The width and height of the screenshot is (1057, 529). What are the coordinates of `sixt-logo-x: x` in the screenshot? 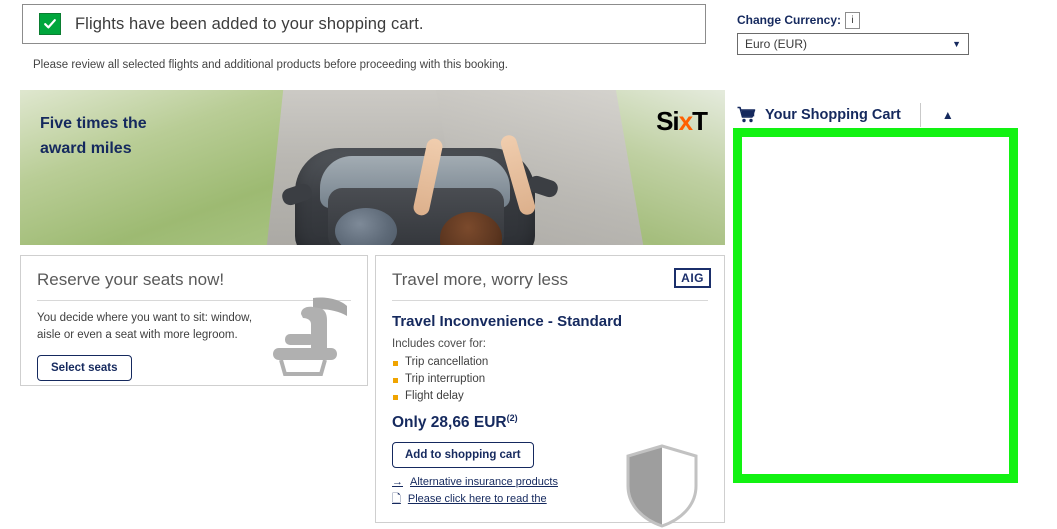 It's located at (686, 121).